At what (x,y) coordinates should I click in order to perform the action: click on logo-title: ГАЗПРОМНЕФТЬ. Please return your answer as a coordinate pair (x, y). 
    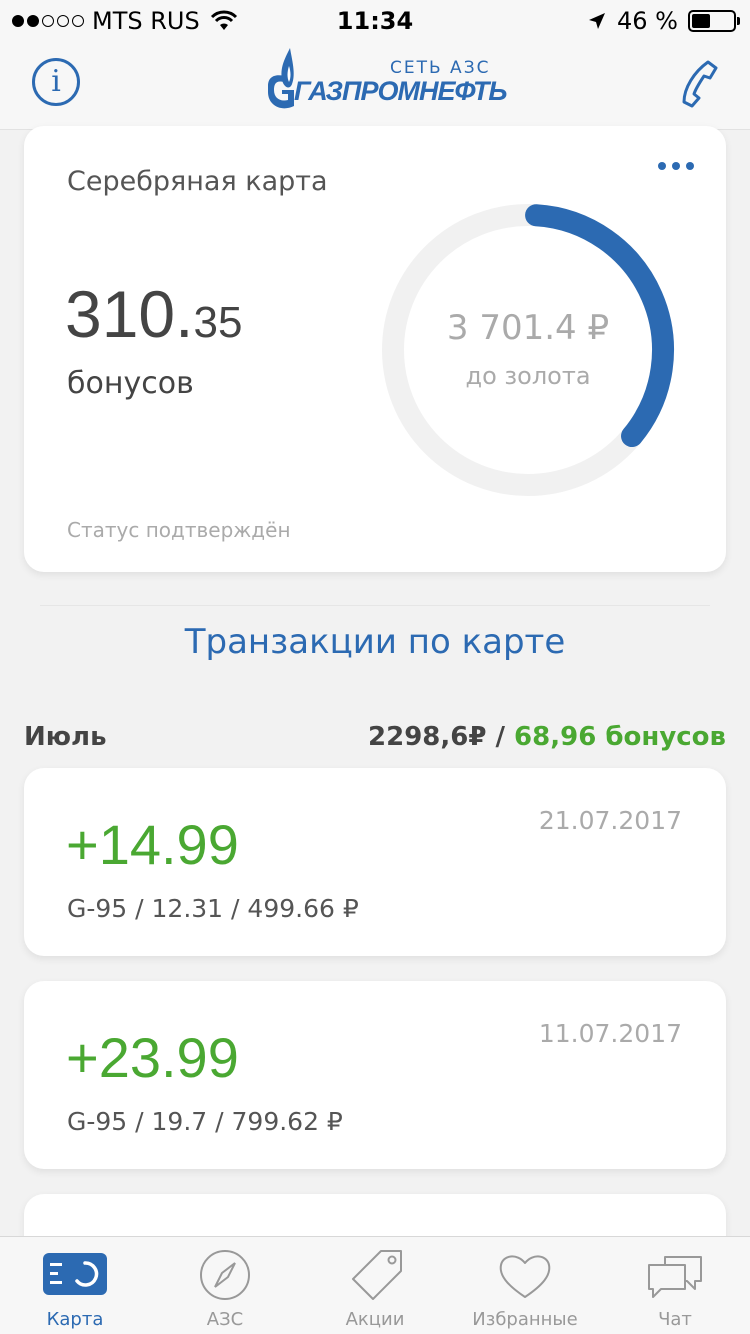
    Looking at the image, I should click on (400, 91).